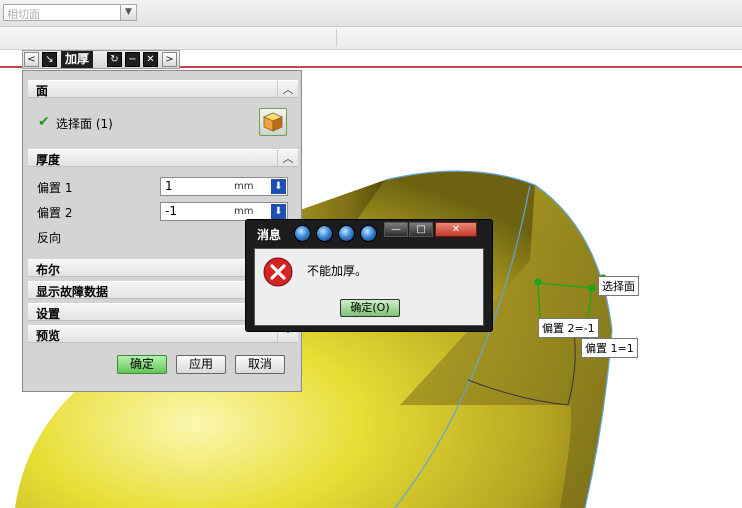 The width and height of the screenshot is (742, 508). Describe the element at coordinates (201, 364) in the screenshot. I see `apply-button: 应用` at that location.